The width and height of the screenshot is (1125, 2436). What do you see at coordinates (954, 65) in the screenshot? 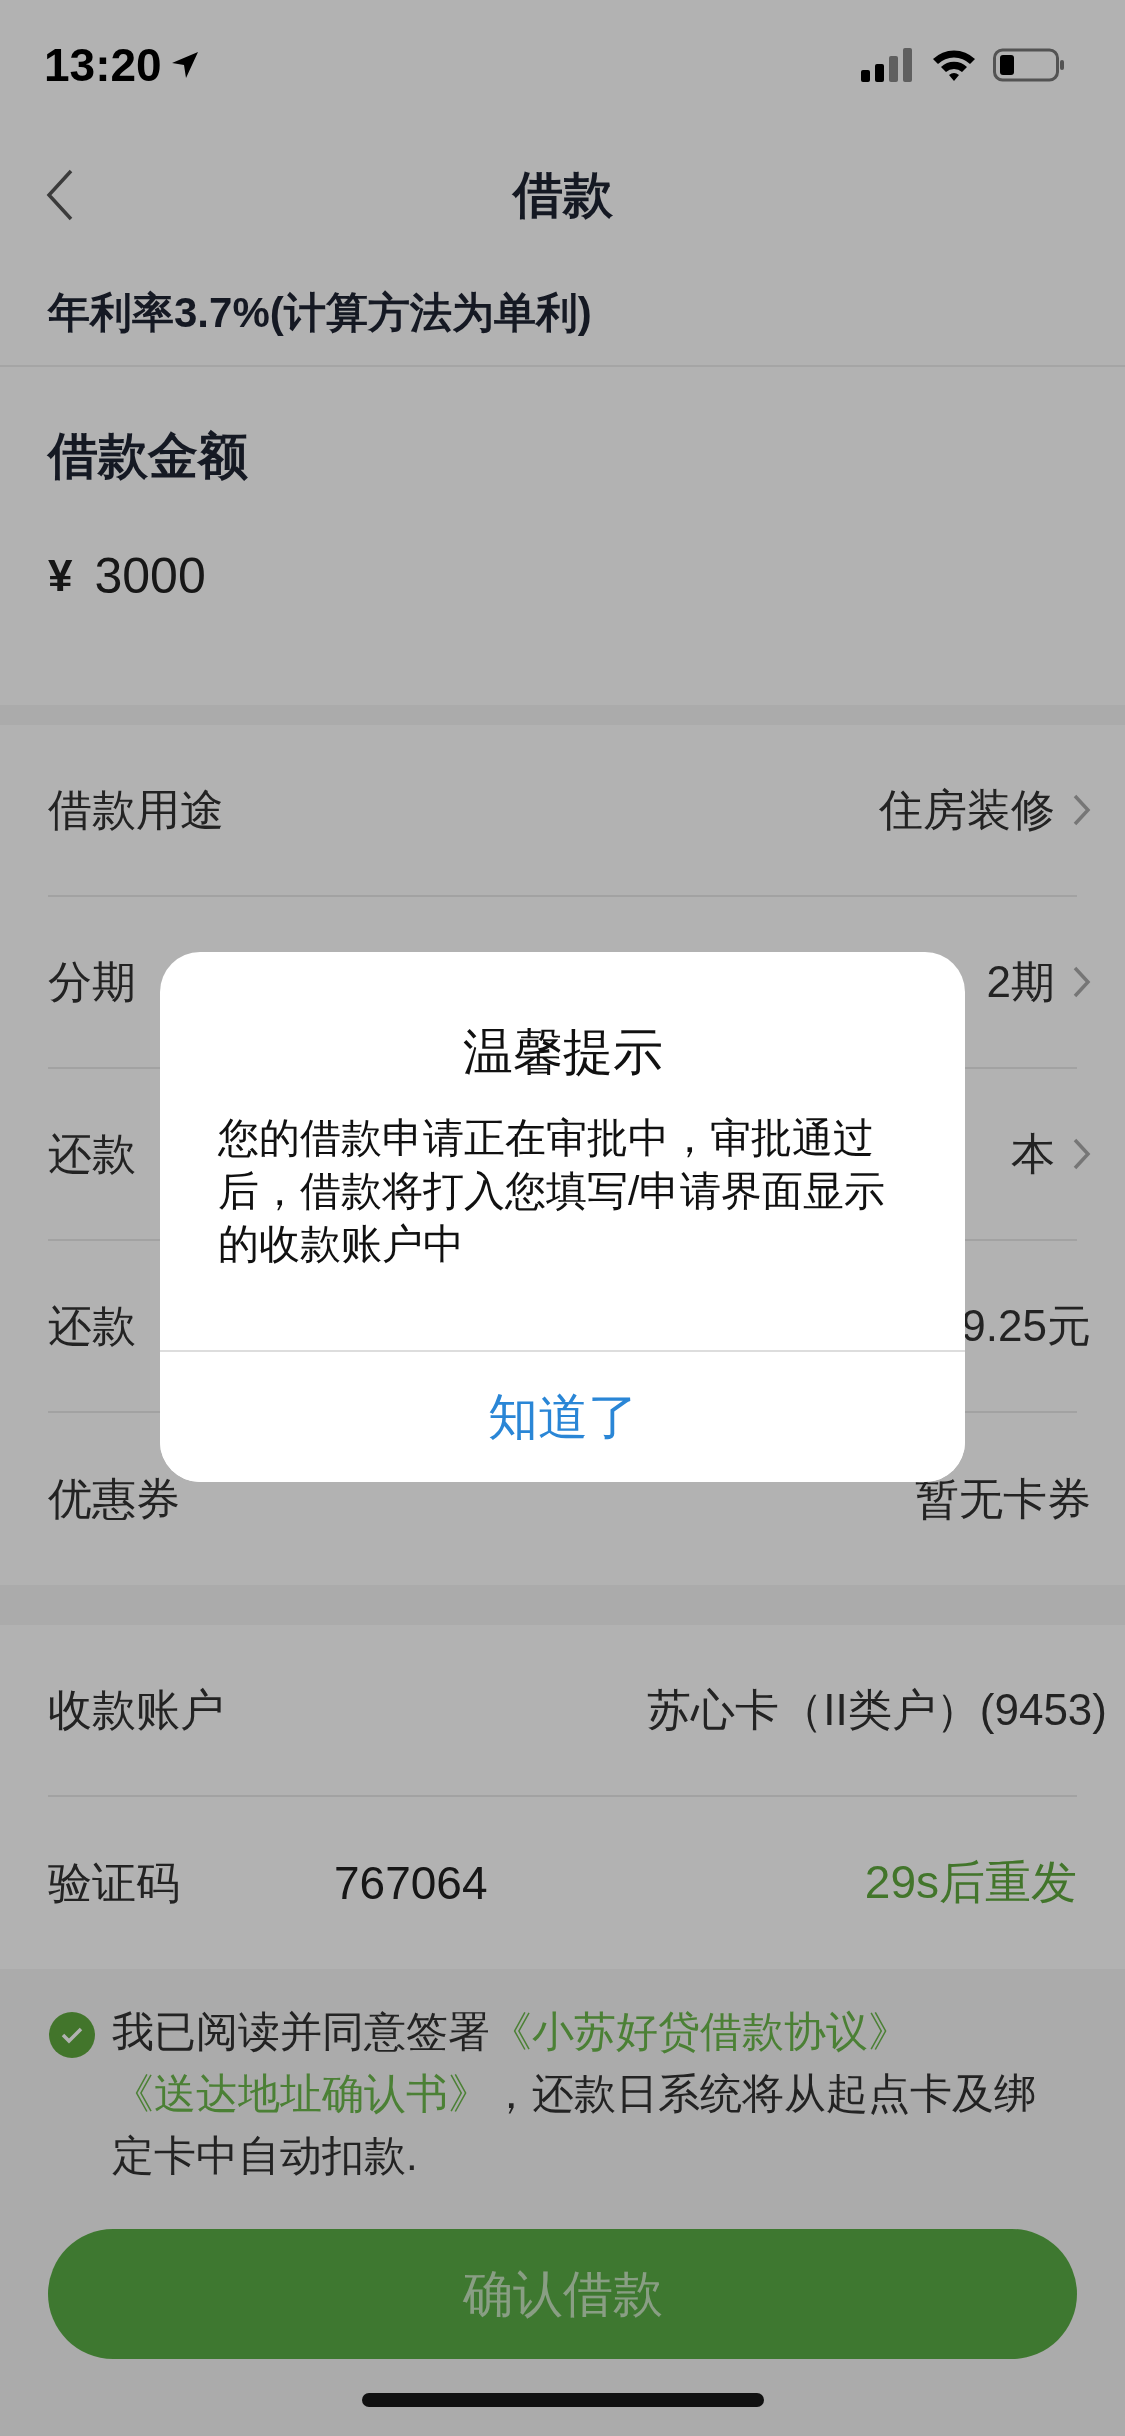
I see `wifi-icon` at bounding box center [954, 65].